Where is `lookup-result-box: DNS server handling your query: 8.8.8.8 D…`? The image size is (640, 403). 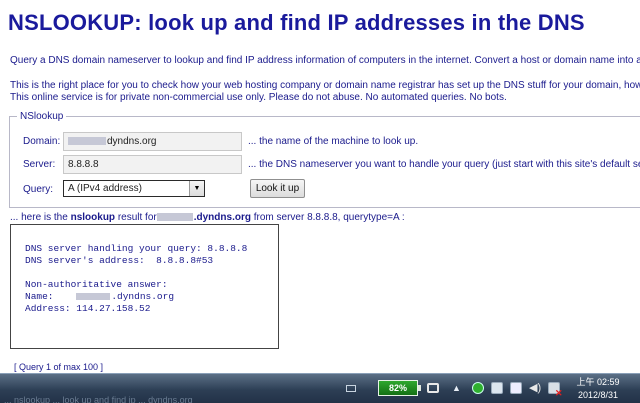
lookup-result-box: DNS server handling your query: 8.8.8.8 D… is located at coordinates (144, 286).